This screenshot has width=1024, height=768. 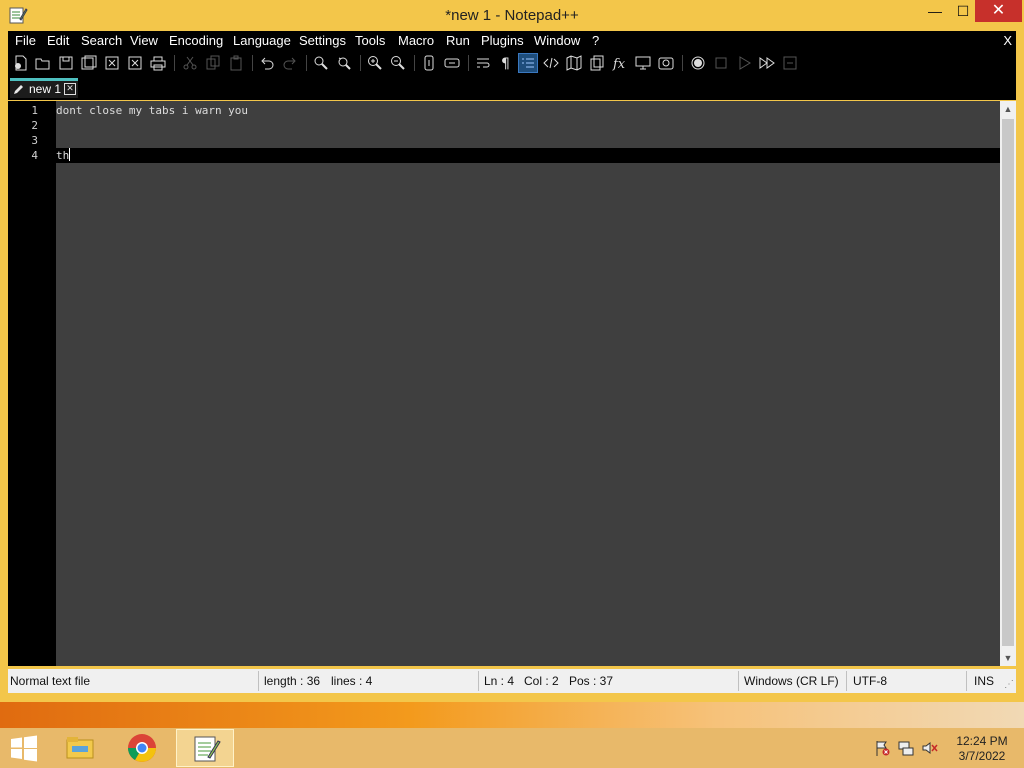 What do you see at coordinates (66, 63) in the screenshot?
I see `save-icon` at bounding box center [66, 63].